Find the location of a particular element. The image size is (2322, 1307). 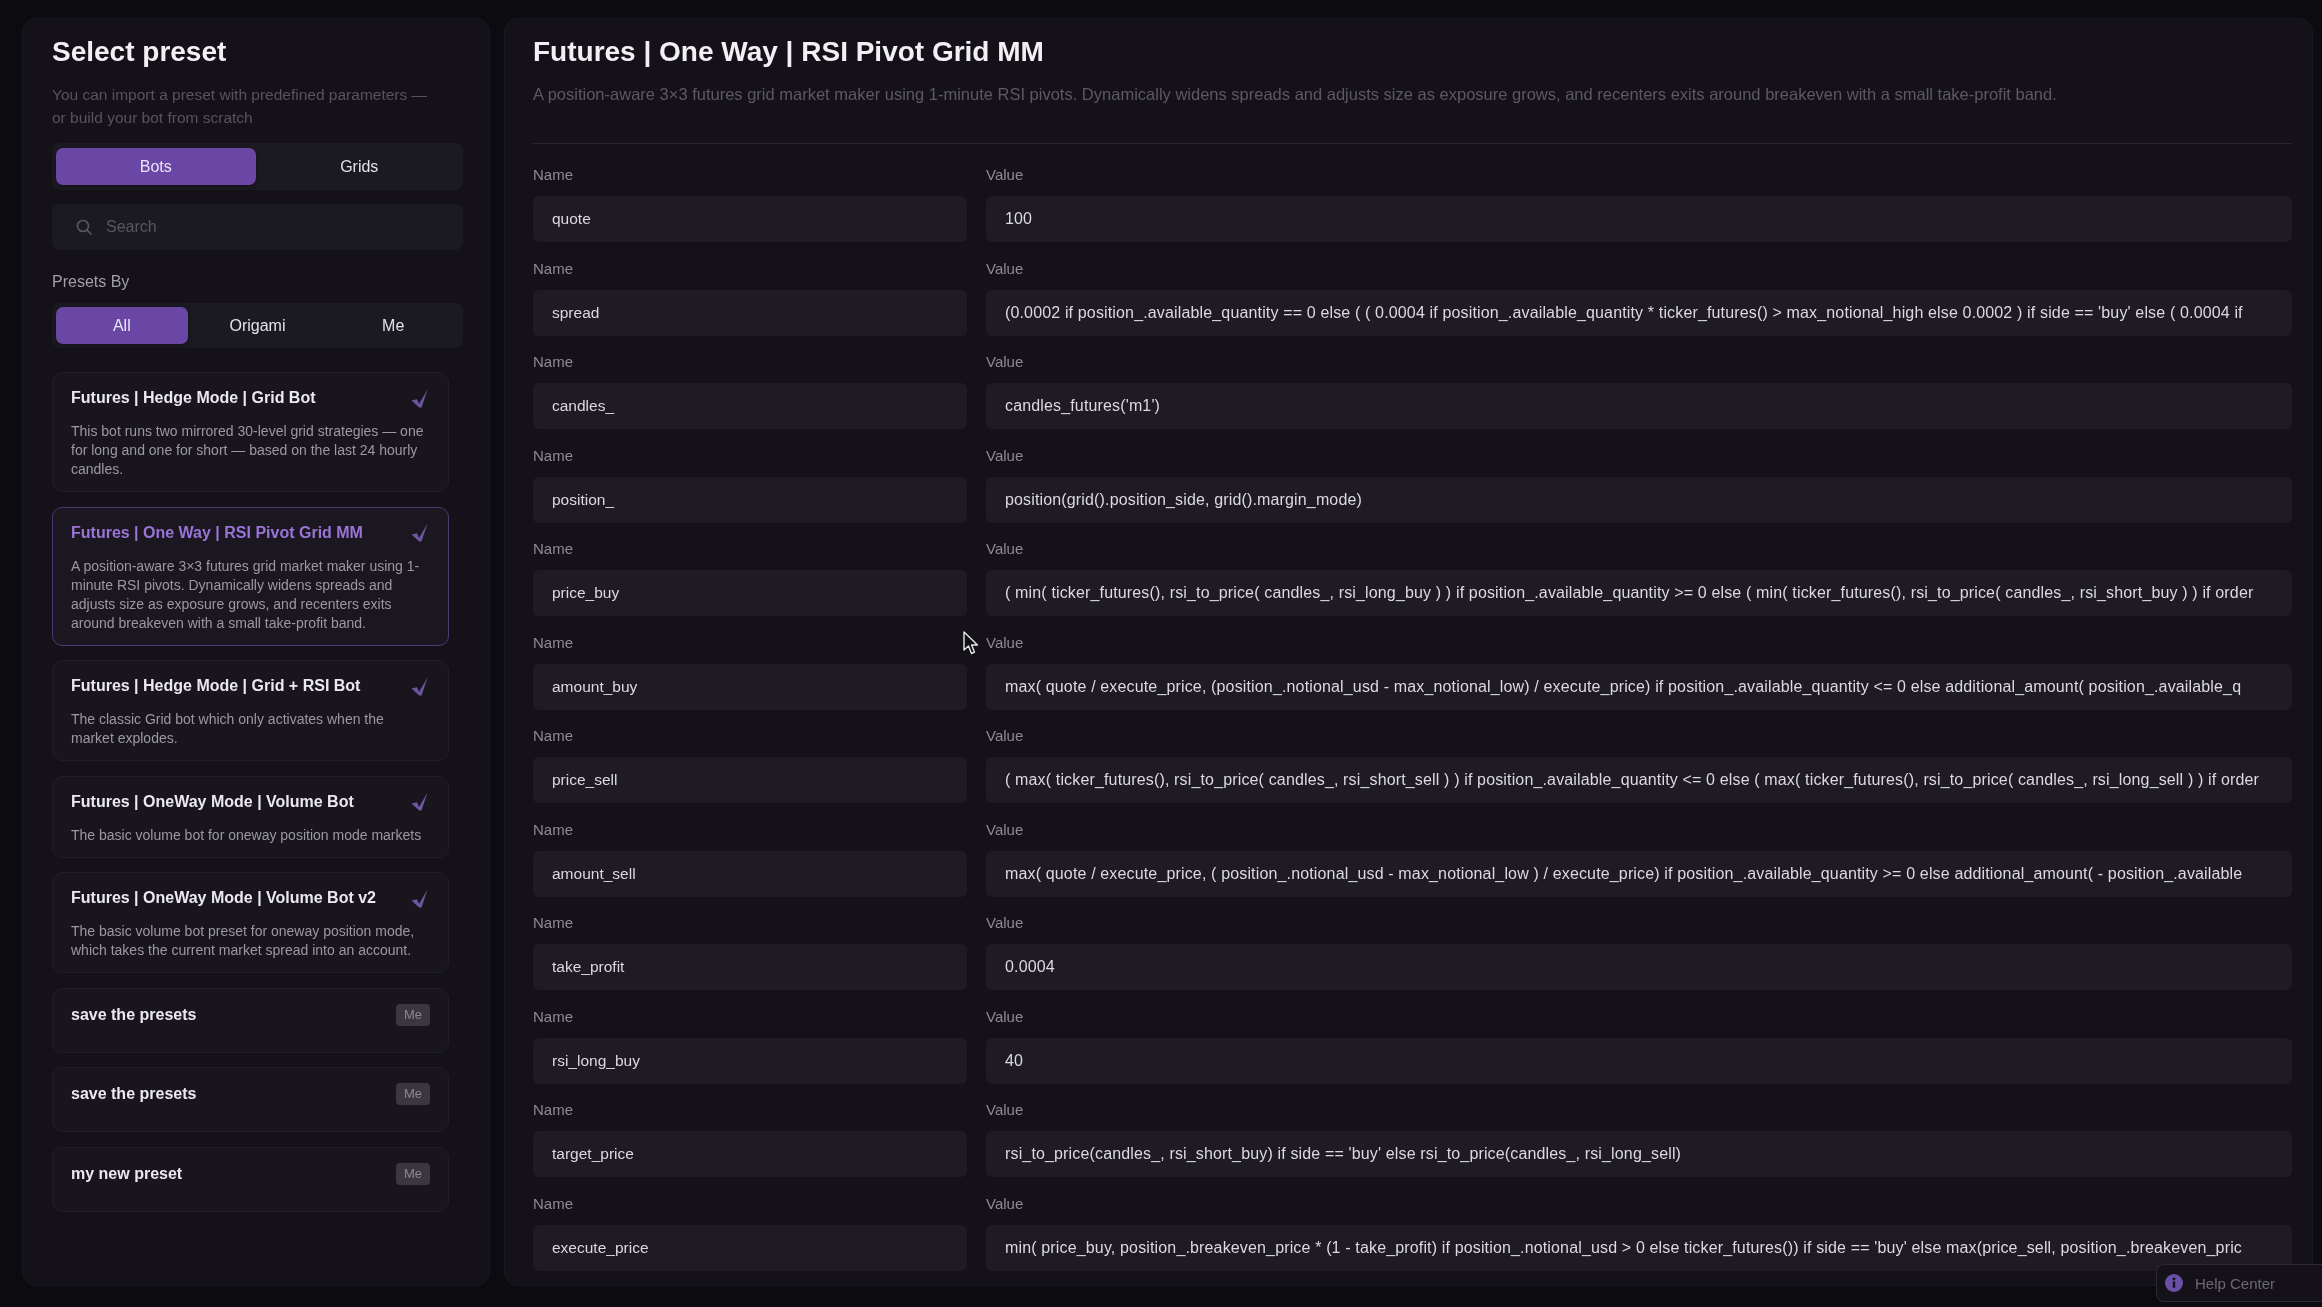

preset-title: Futures | Hedge Mode | Grid + RSI Bot is located at coordinates (216, 686).